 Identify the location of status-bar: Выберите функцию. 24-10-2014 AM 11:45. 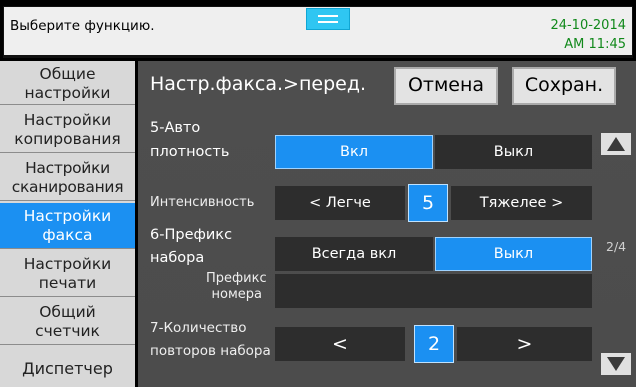
(318, 32).